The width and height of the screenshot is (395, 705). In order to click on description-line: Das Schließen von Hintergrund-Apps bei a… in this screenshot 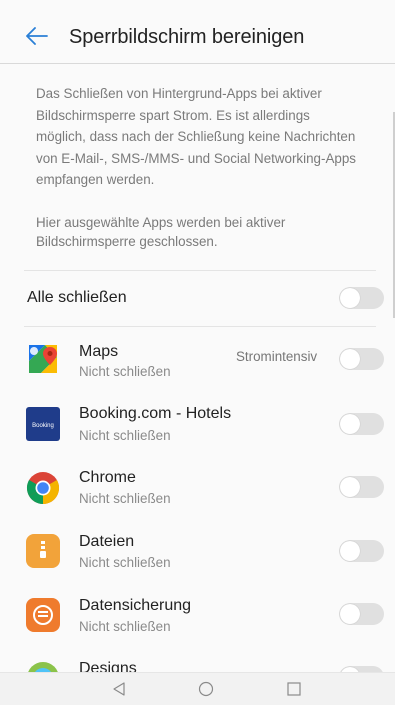, I will do `click(179, 93)`.